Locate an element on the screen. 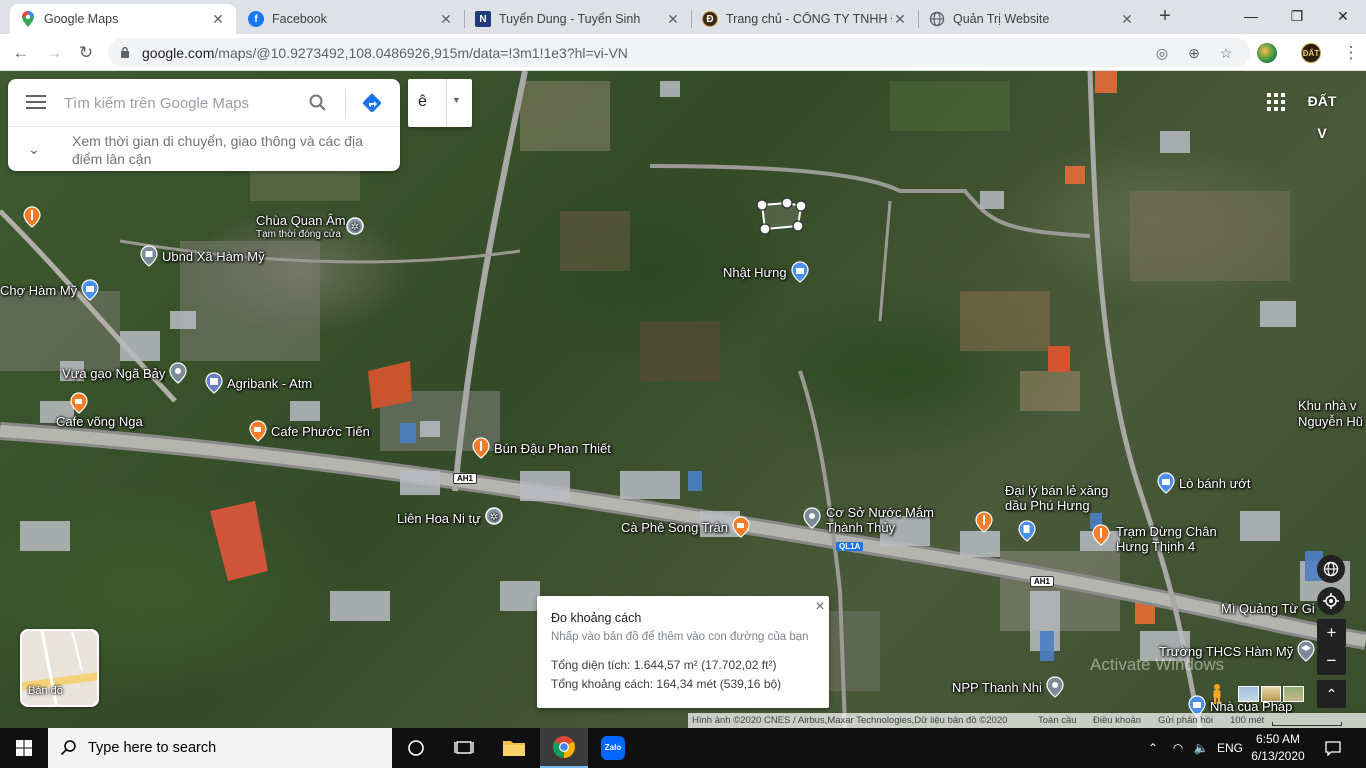  poi-ubnd-xa-ham-my: Ubnd Xã Hàm Mỹ is located at coordinates (202, 256).